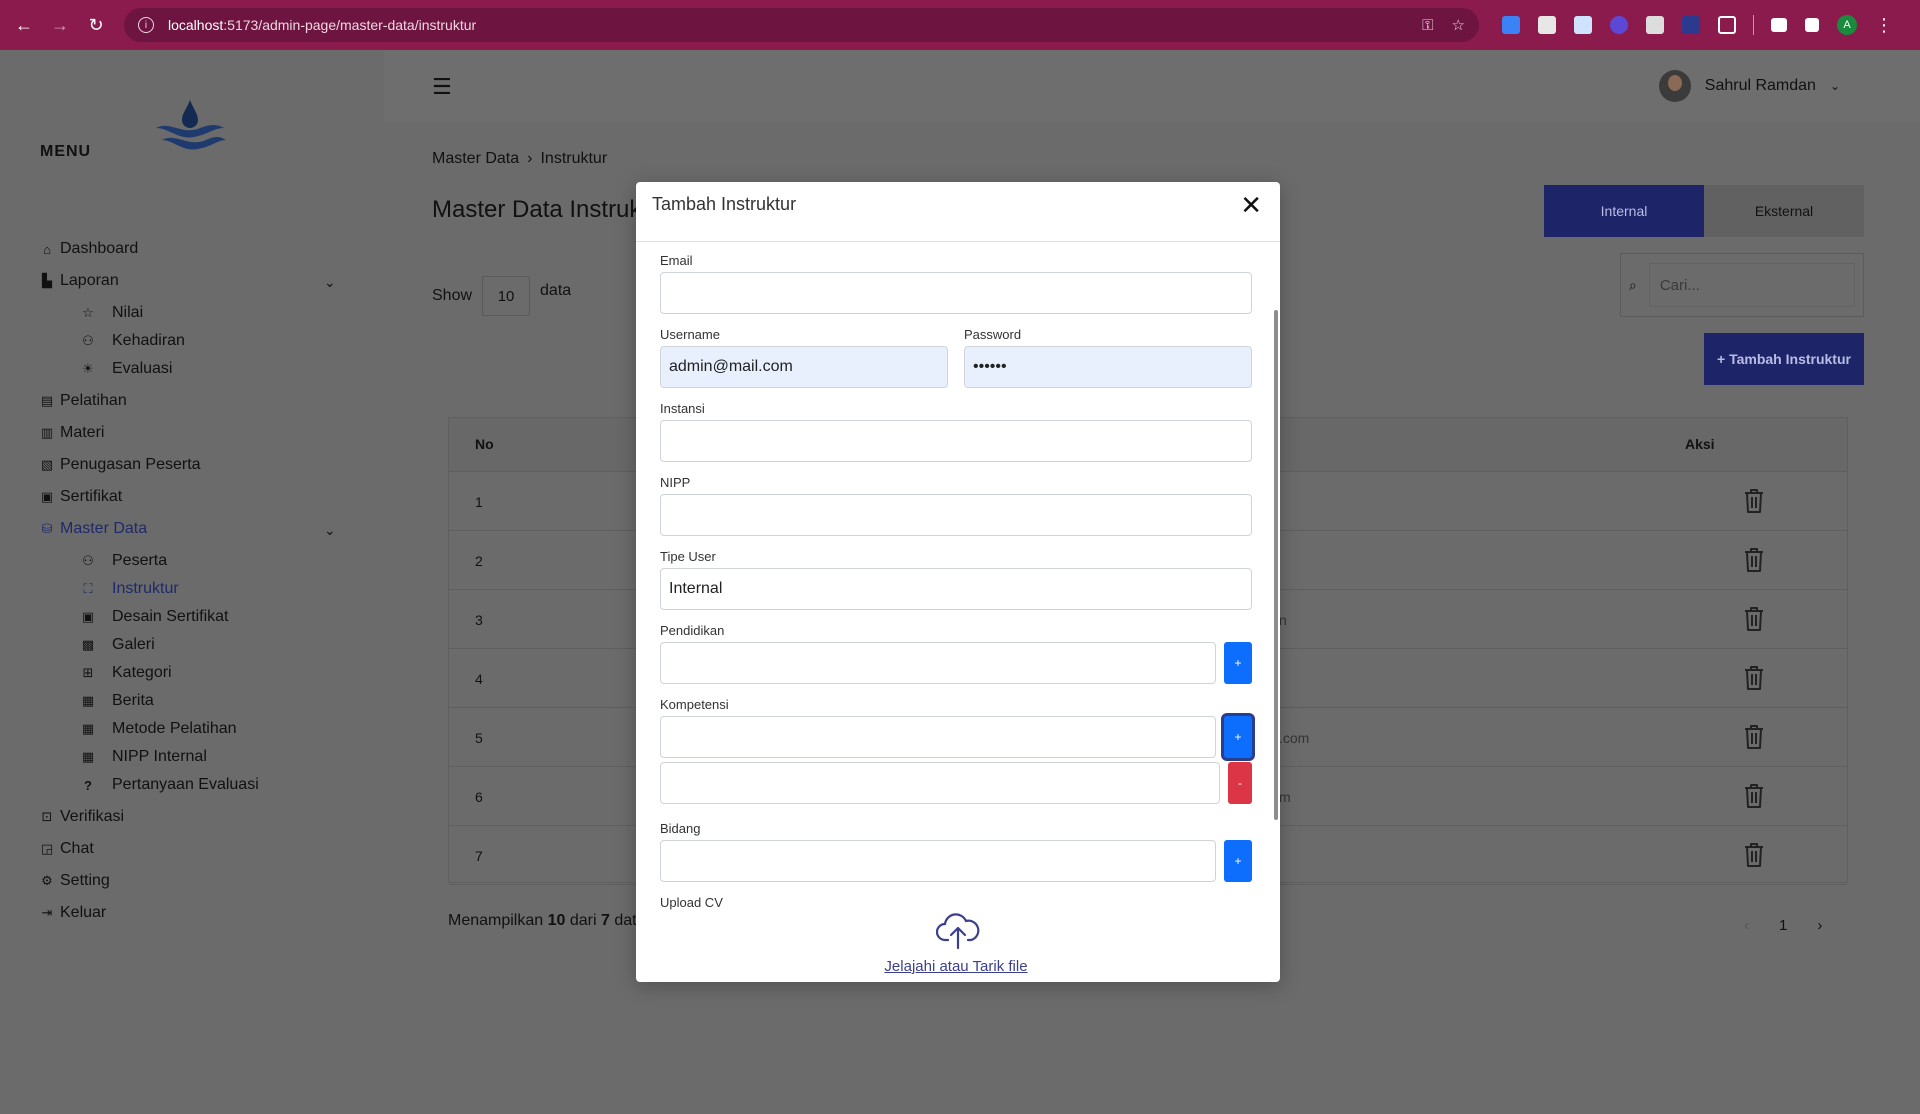  I want to click on bidang-field, so click(938, 861).